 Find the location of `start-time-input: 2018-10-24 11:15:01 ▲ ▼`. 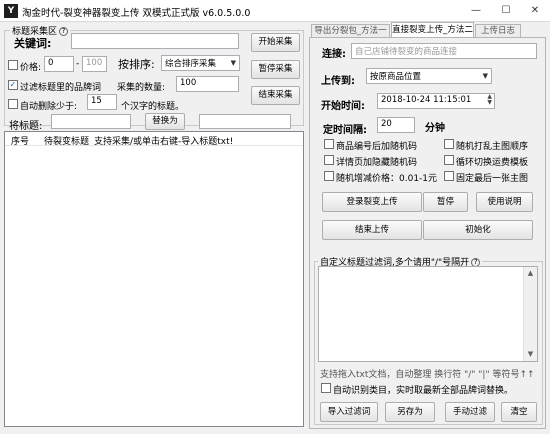

start-time-input: 2018-10-24 11:15:01 ▲ ▼ is located at coordinates (436, 101).